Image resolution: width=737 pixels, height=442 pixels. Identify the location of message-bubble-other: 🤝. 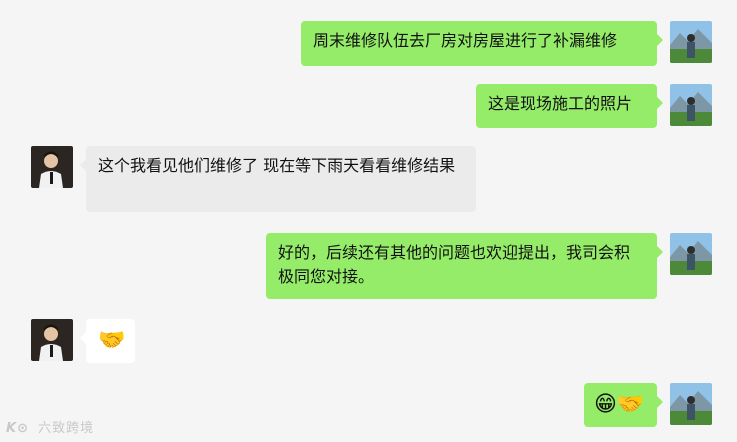
(107, 341).